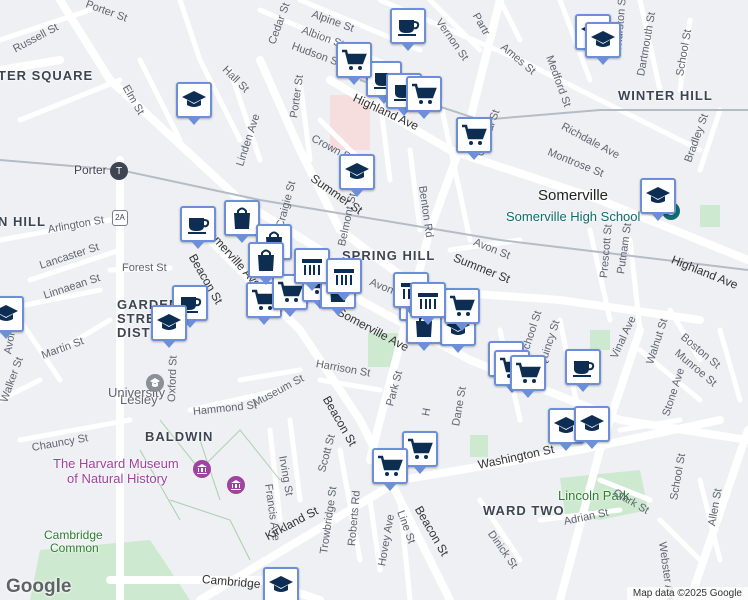 The image size is (748, 600). Describe the element at coordinates (524, 510) in the screenshot. I see `neighborhood-ward-two: WARD TWO` at that location.